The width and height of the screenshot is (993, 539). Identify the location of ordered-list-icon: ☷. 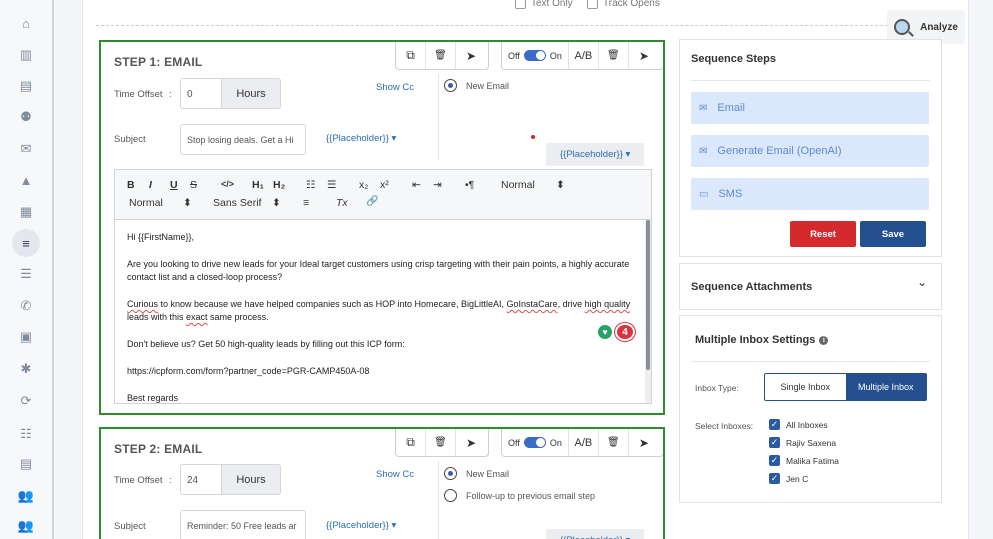
(310, 185).